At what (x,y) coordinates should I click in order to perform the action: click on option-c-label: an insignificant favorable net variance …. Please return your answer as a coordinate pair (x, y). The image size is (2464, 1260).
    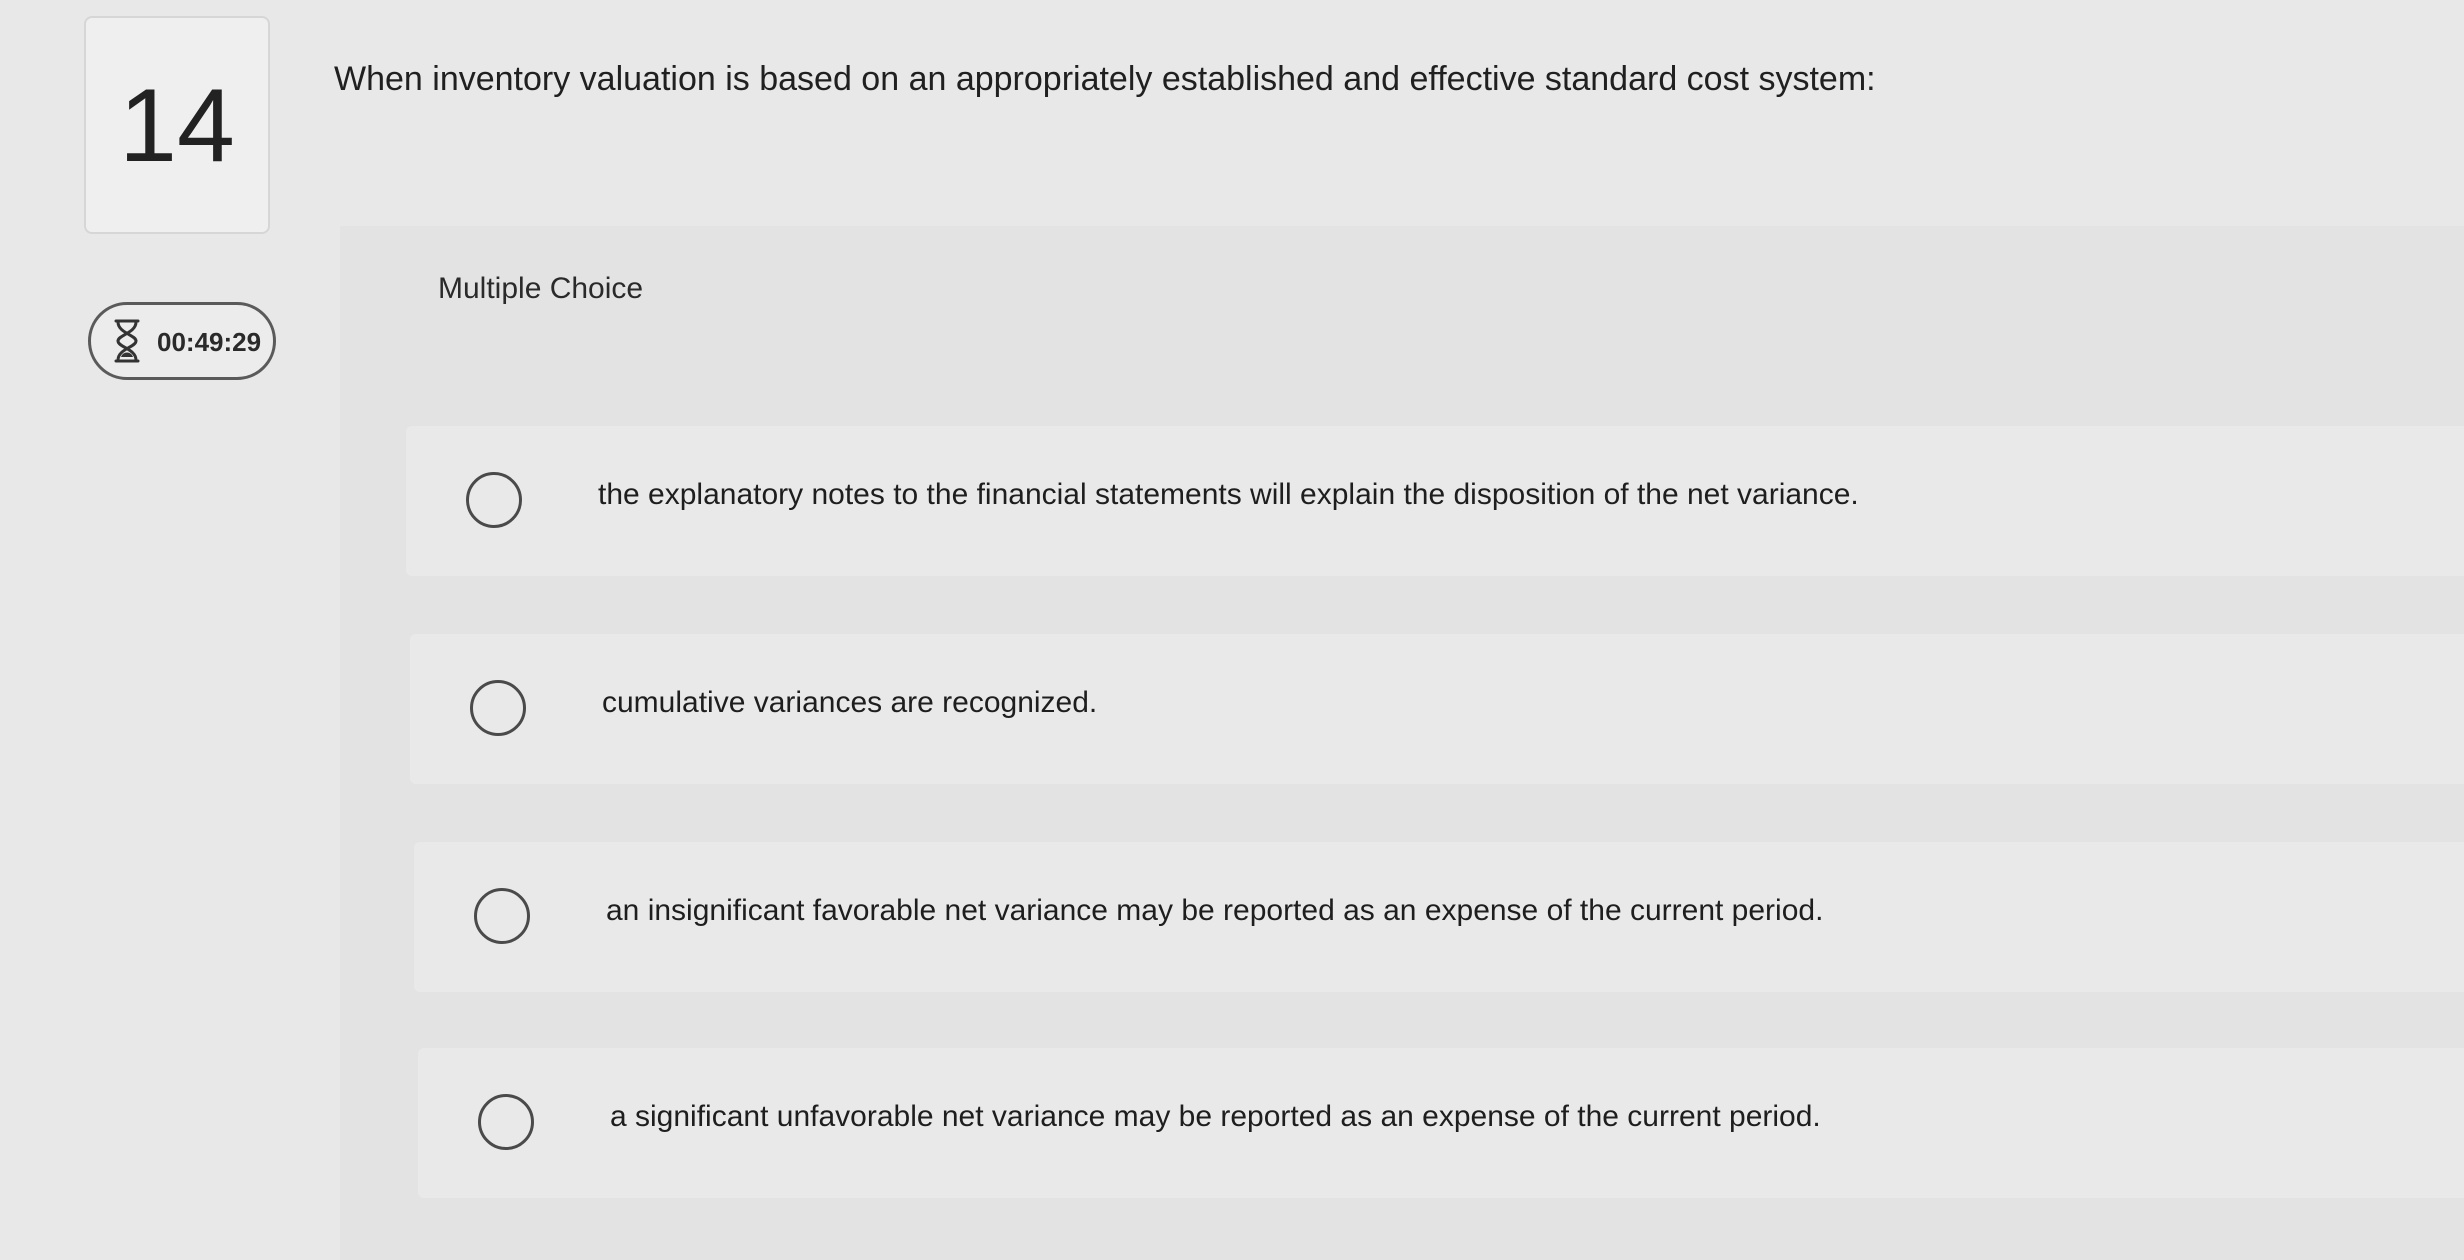
    Looking at the image, I should click on (1215, 910).